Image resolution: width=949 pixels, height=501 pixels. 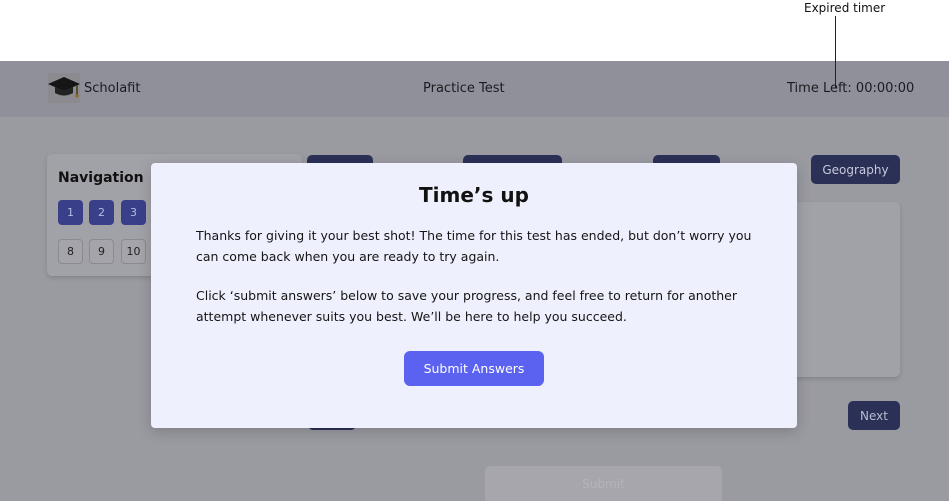 What do you see at coordinates (101, 178) in the screenshot?
I see `navigation-title: Navigation` at bounding box center [101, 178].